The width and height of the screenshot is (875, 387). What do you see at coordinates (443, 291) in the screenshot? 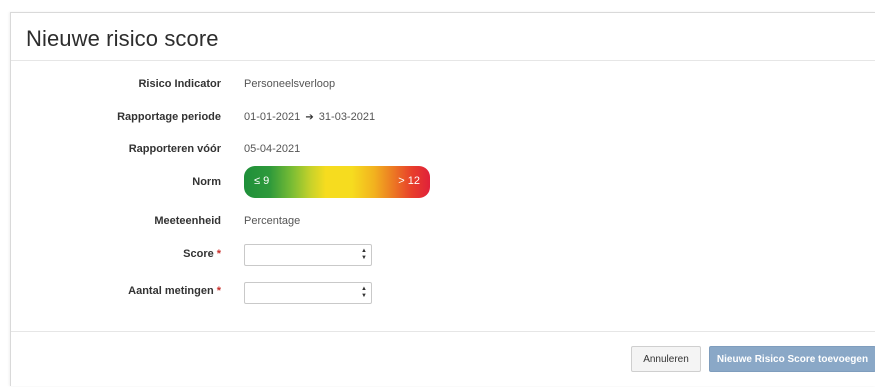
I see `field-measurements: Aantal metingen *` at bounding box center [443, 291].